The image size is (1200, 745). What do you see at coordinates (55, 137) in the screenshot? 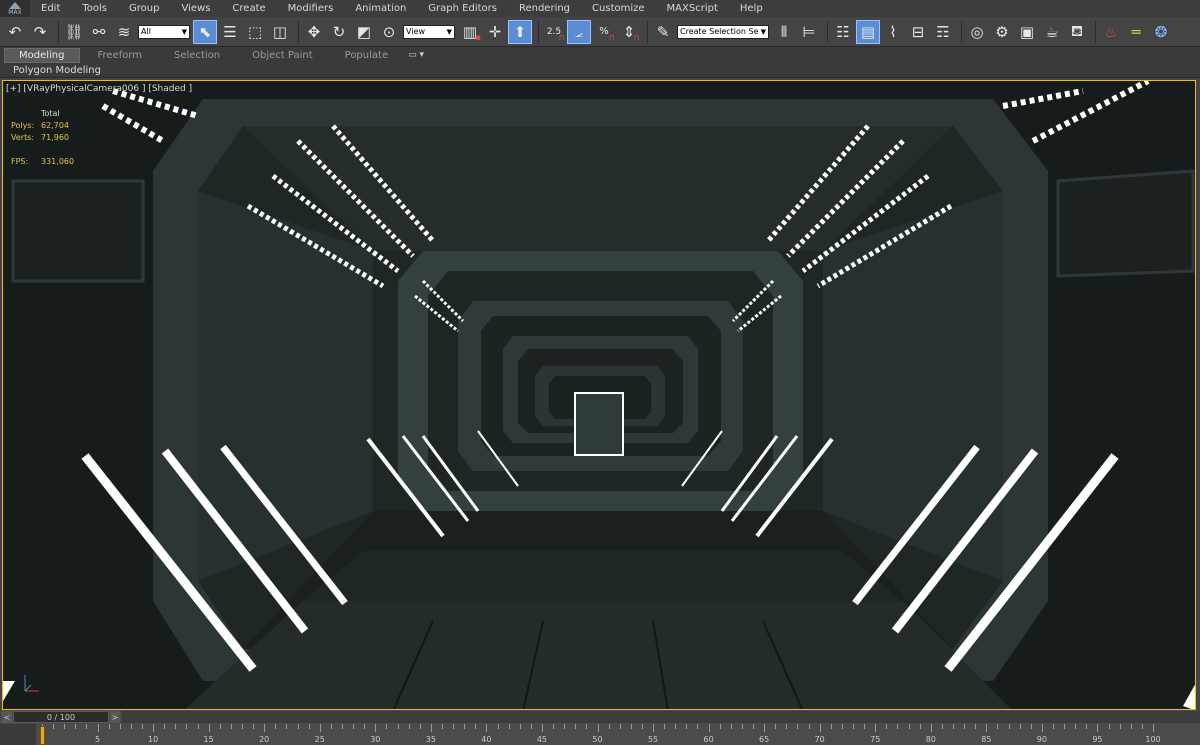
I see `verts-value: 71,960` at bounding box center [55, 137].